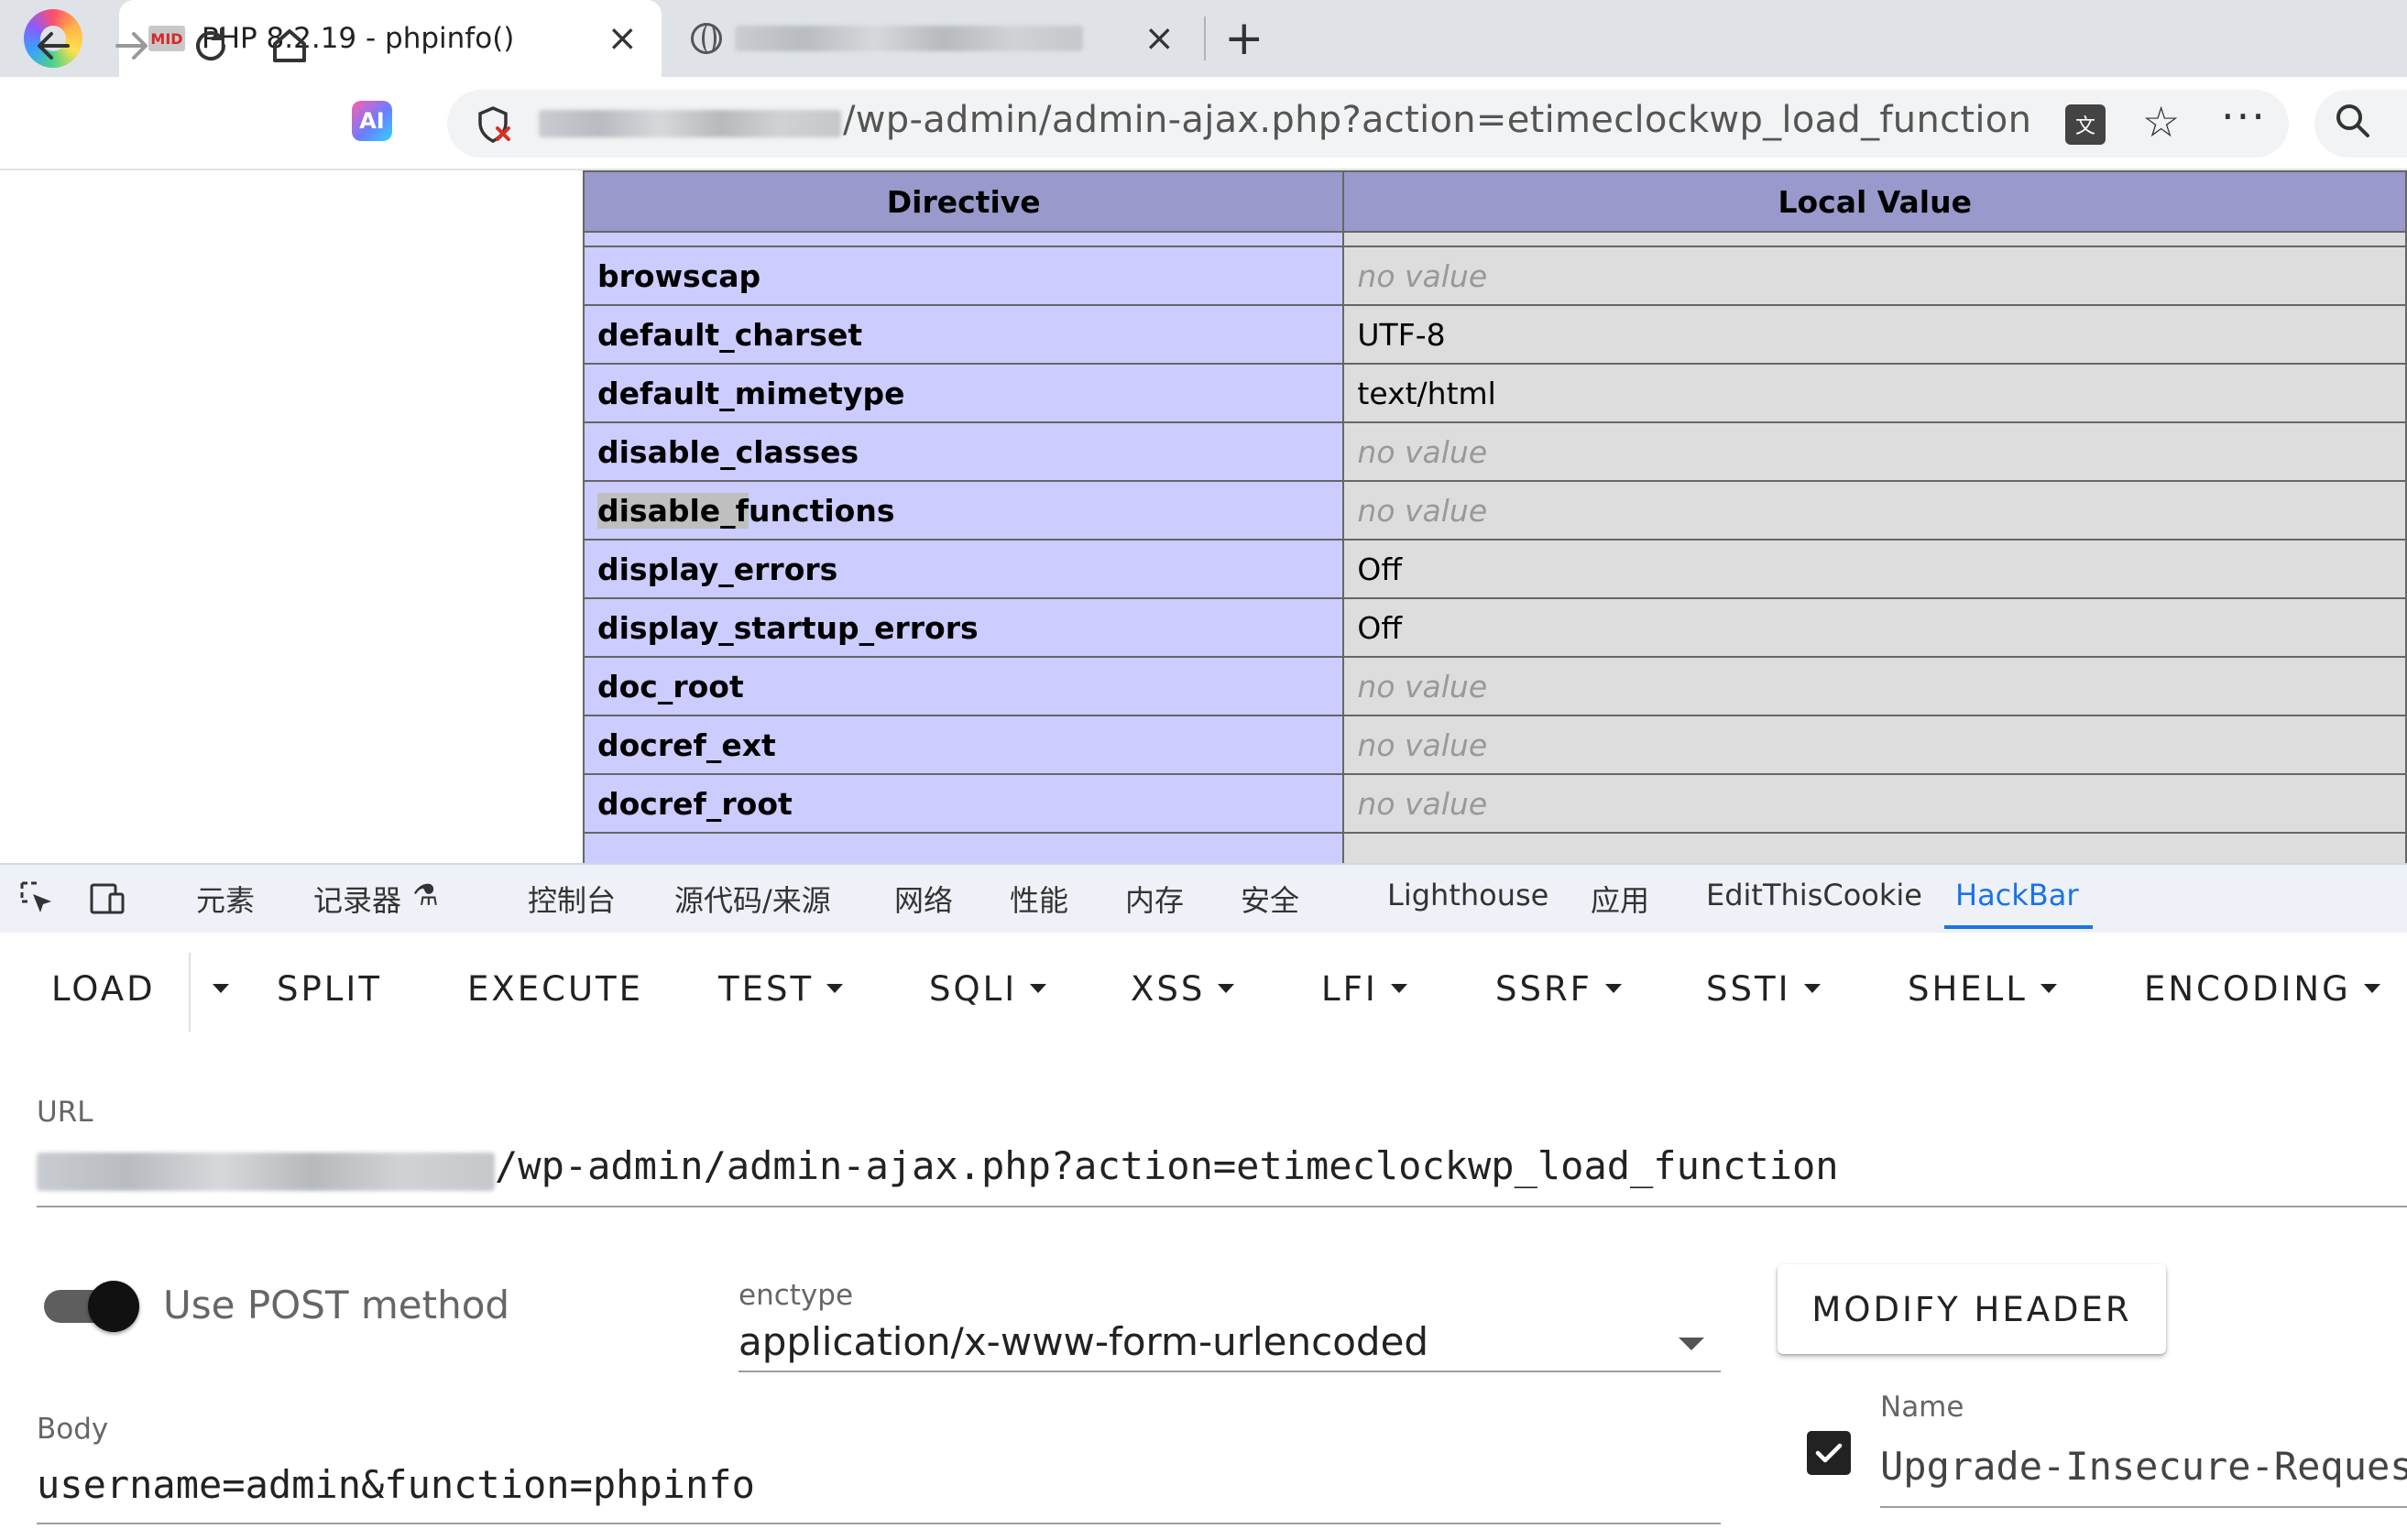  Describe the element at coordinates (1494, 239) in the screenshot. I see `table-row-partial` at that location.